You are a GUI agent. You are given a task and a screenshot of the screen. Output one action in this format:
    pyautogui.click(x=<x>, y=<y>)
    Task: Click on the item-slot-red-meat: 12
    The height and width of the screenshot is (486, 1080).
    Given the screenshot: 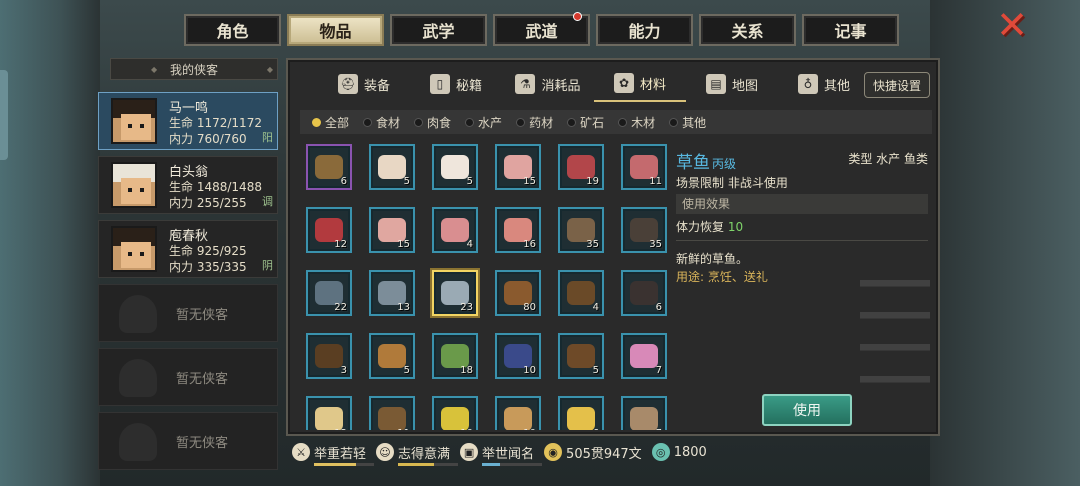 What is the action you would take?
    pyautogui.click(x=329, y=230)
    